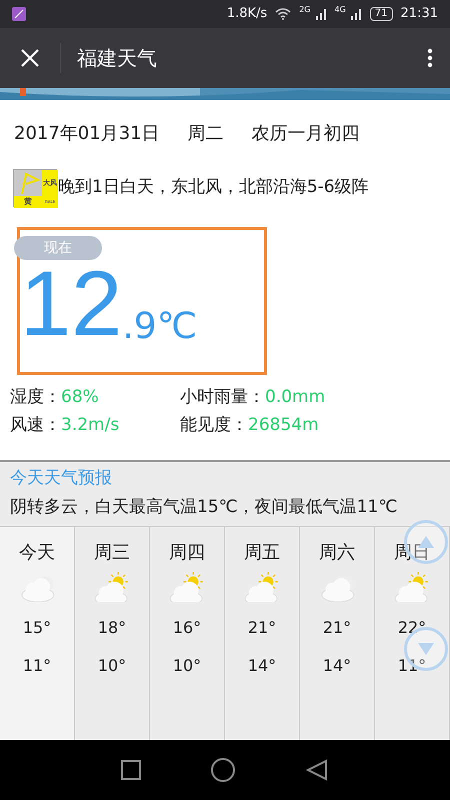  I want to click on day-label: 周三, so click(112, 552).